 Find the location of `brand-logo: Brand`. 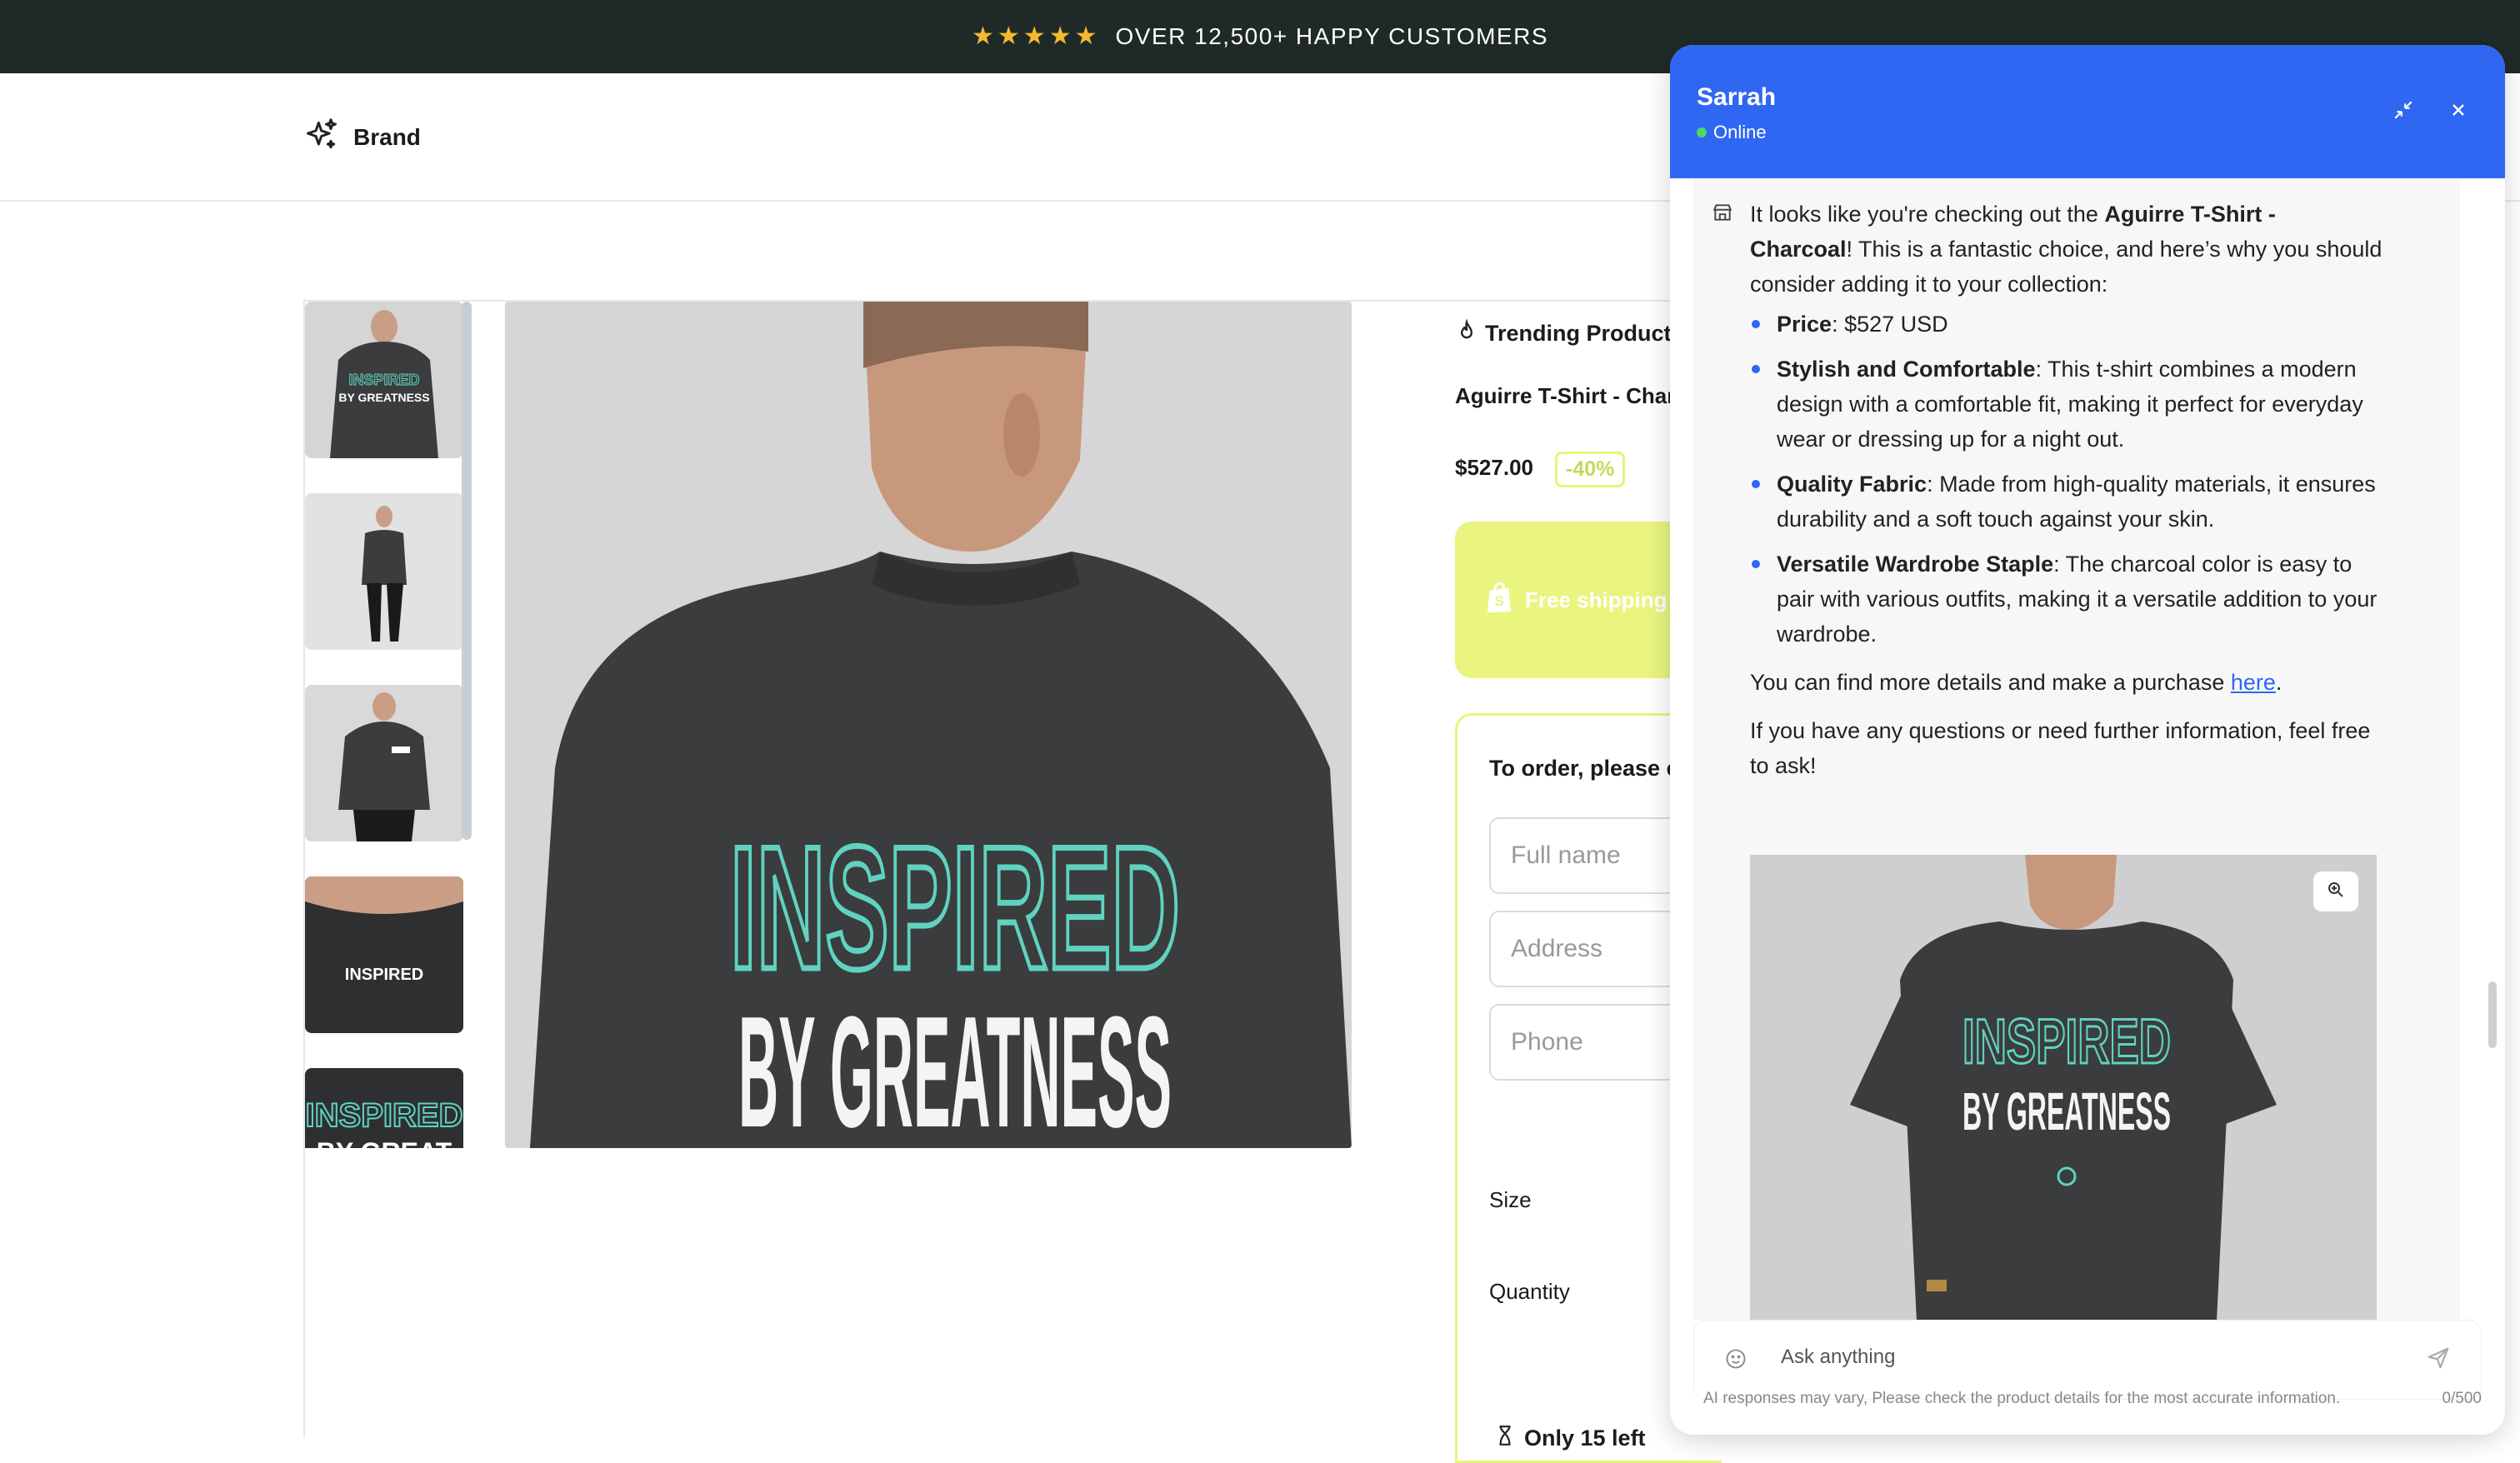

brand-logo: Brand is located at coordinates (362, 137).